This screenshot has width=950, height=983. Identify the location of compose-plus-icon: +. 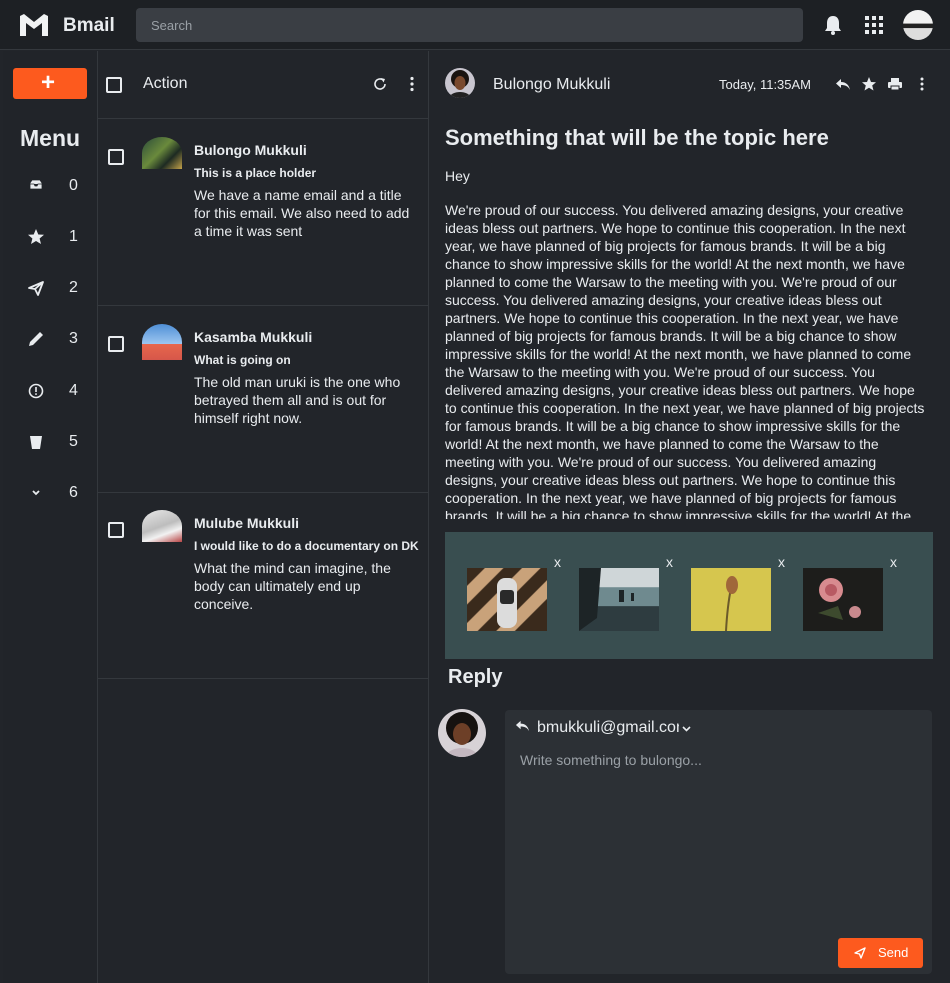
(48, 82).